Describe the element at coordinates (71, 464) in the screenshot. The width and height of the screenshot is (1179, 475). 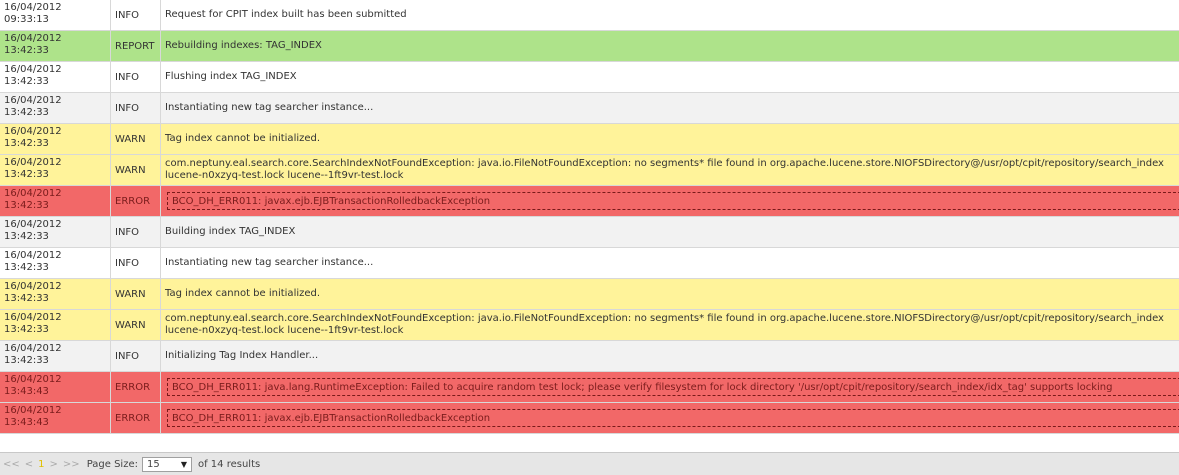
I see `last-page-button: >>` at that location.